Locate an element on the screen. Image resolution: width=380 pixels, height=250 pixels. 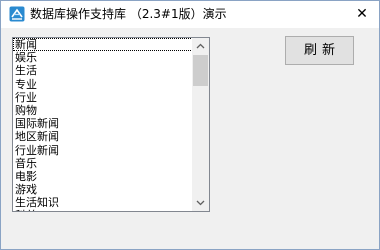
title-bar: 数据库操作支持库 （2.3#1版）演示 ✕ is located at coordinates (190, 14).